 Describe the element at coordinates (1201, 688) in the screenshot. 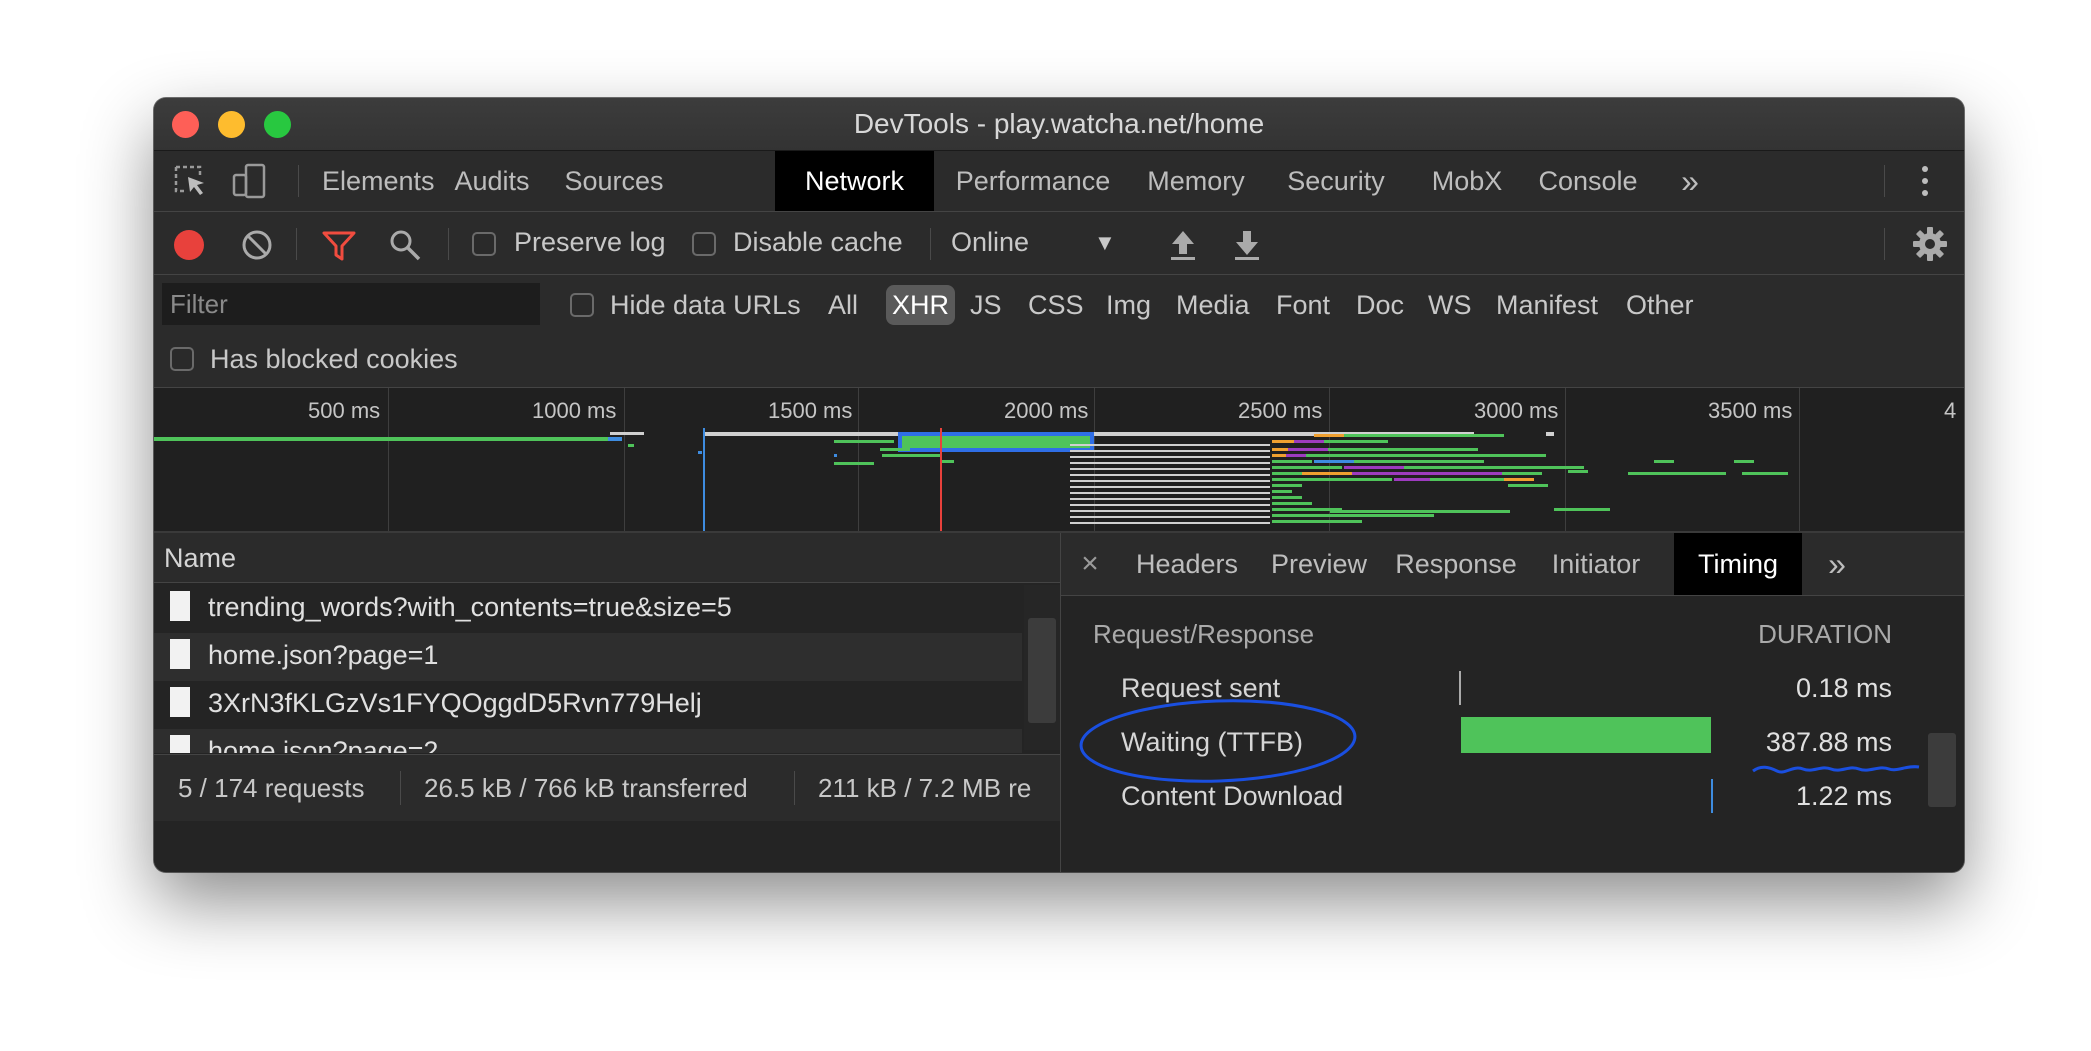

I see `timing-label: Request sent` at that location.